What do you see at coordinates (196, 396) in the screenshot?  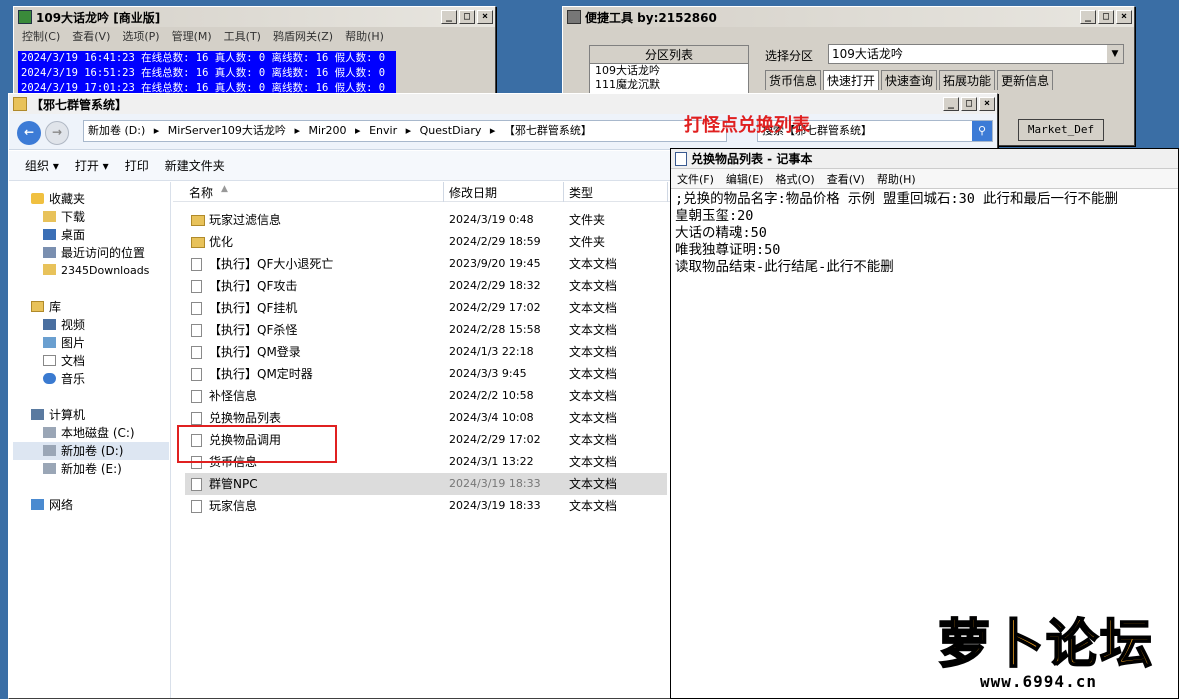 I see `text-file-icon` at bounding box center [196, 396].